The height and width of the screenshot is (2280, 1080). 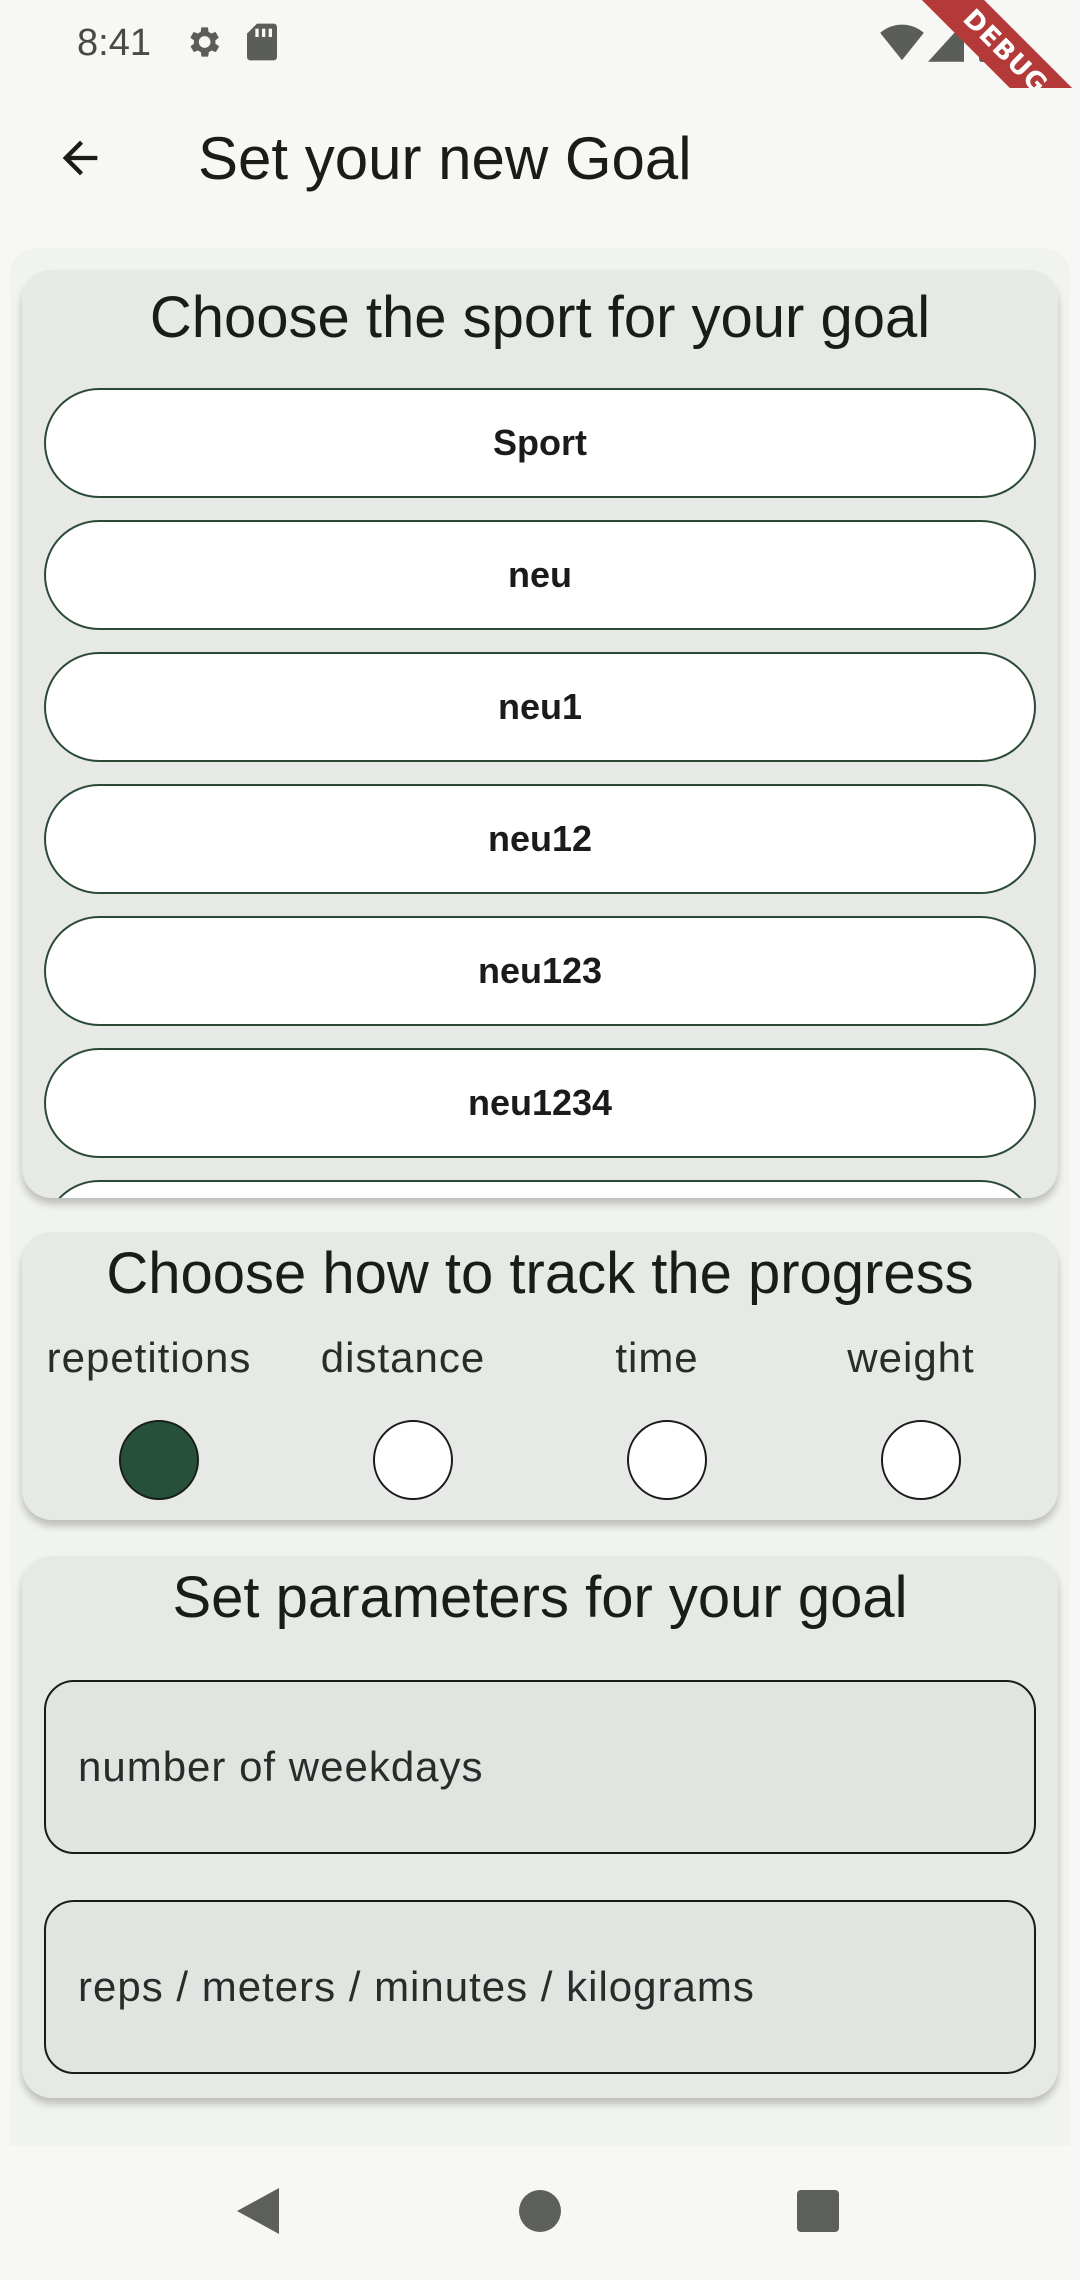 What do you see at coordinates (445, 158) in the screenshot?
I see `page-title: Set your new Goal` at bounding box center [445, 158].